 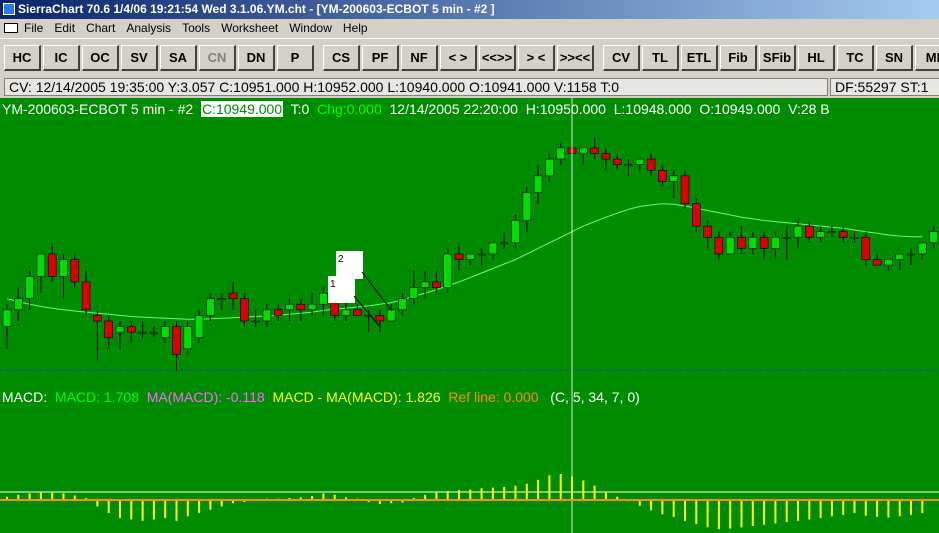 I want to click on volume-value: V:28 B, so click(x=809, y=109).